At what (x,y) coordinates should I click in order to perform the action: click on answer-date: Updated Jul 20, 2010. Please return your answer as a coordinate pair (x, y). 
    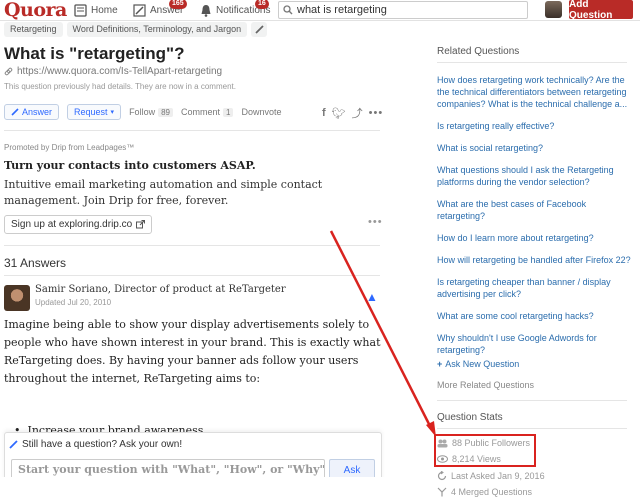
    Looking at the image, I should click on (73, 302).